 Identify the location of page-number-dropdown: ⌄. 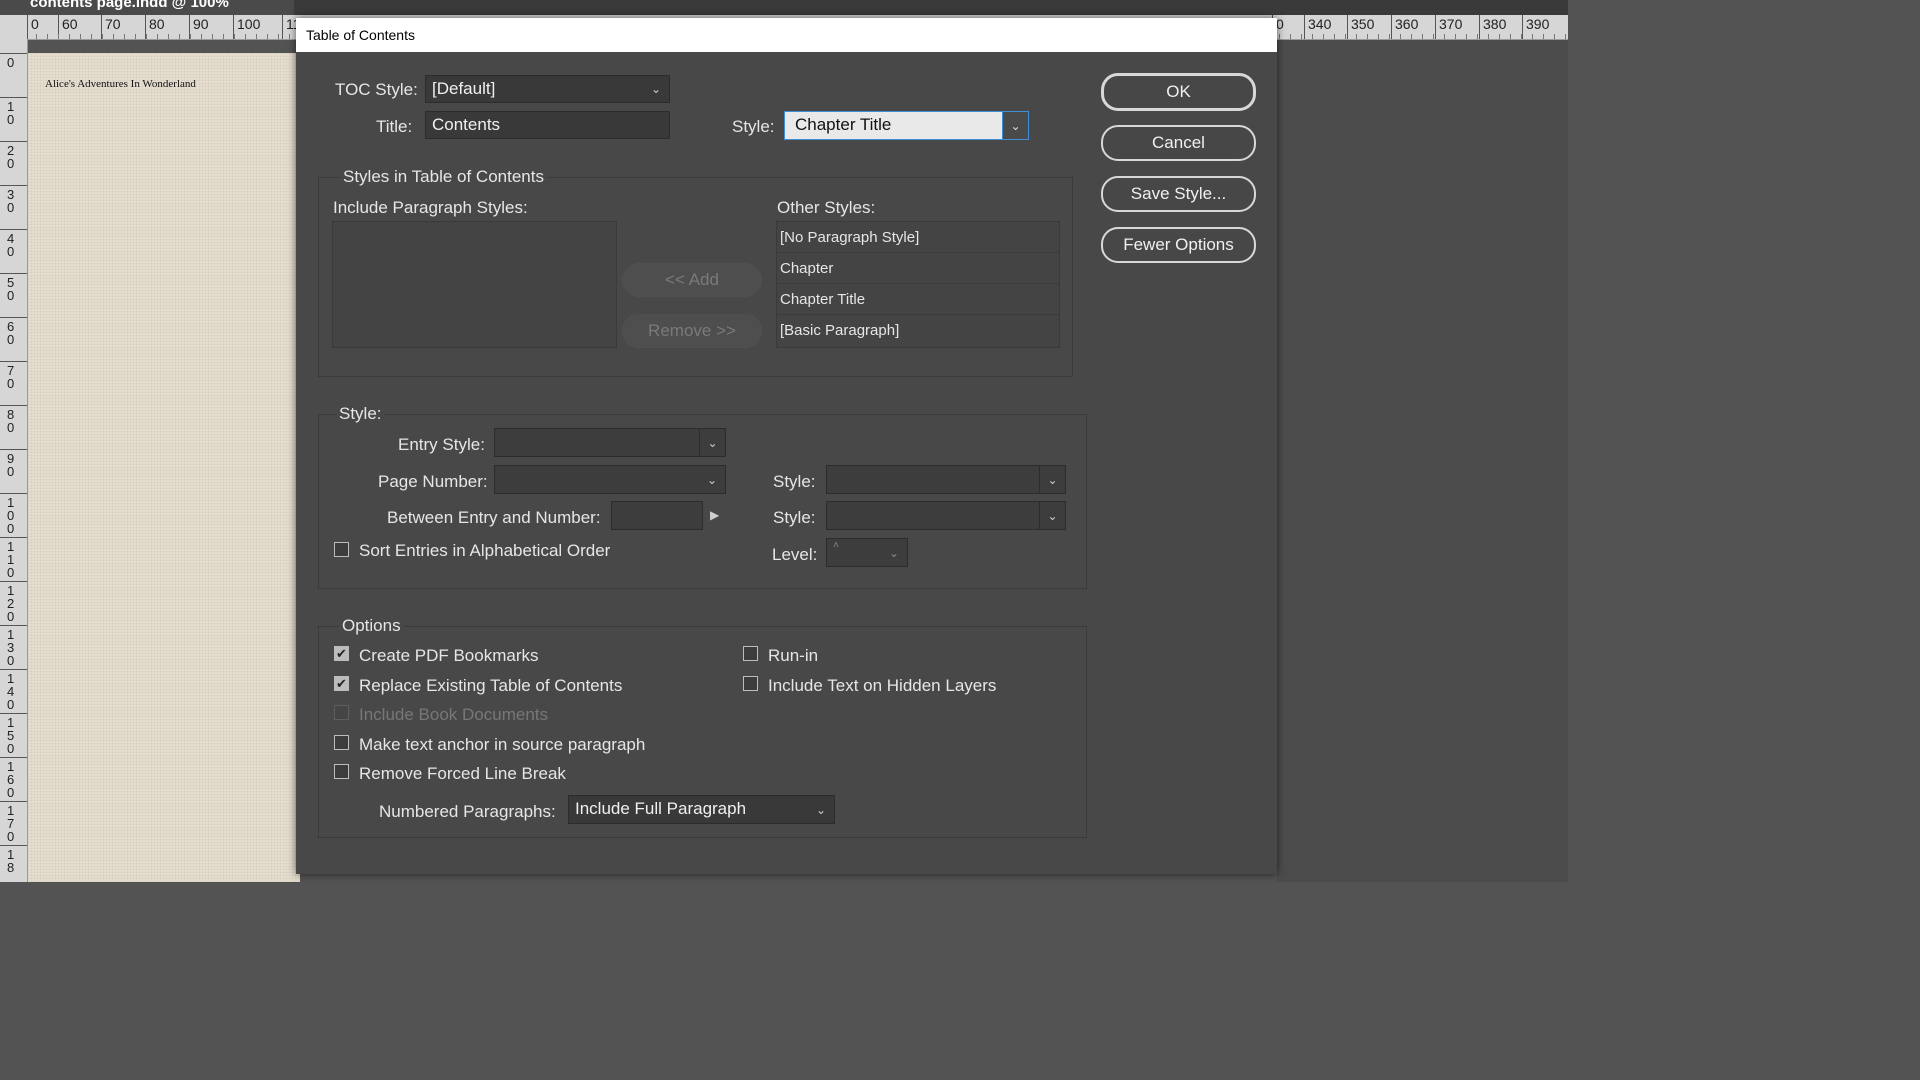
(610, 479).